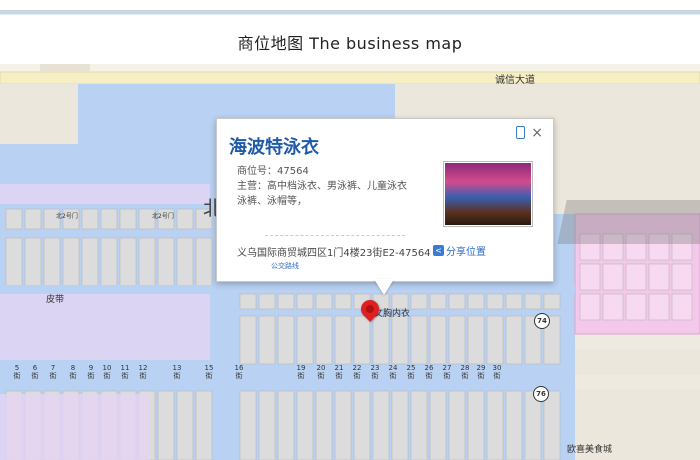 This screenshot has height=460, width=700. I want to click on street-label: 23街, so click(375, 372).